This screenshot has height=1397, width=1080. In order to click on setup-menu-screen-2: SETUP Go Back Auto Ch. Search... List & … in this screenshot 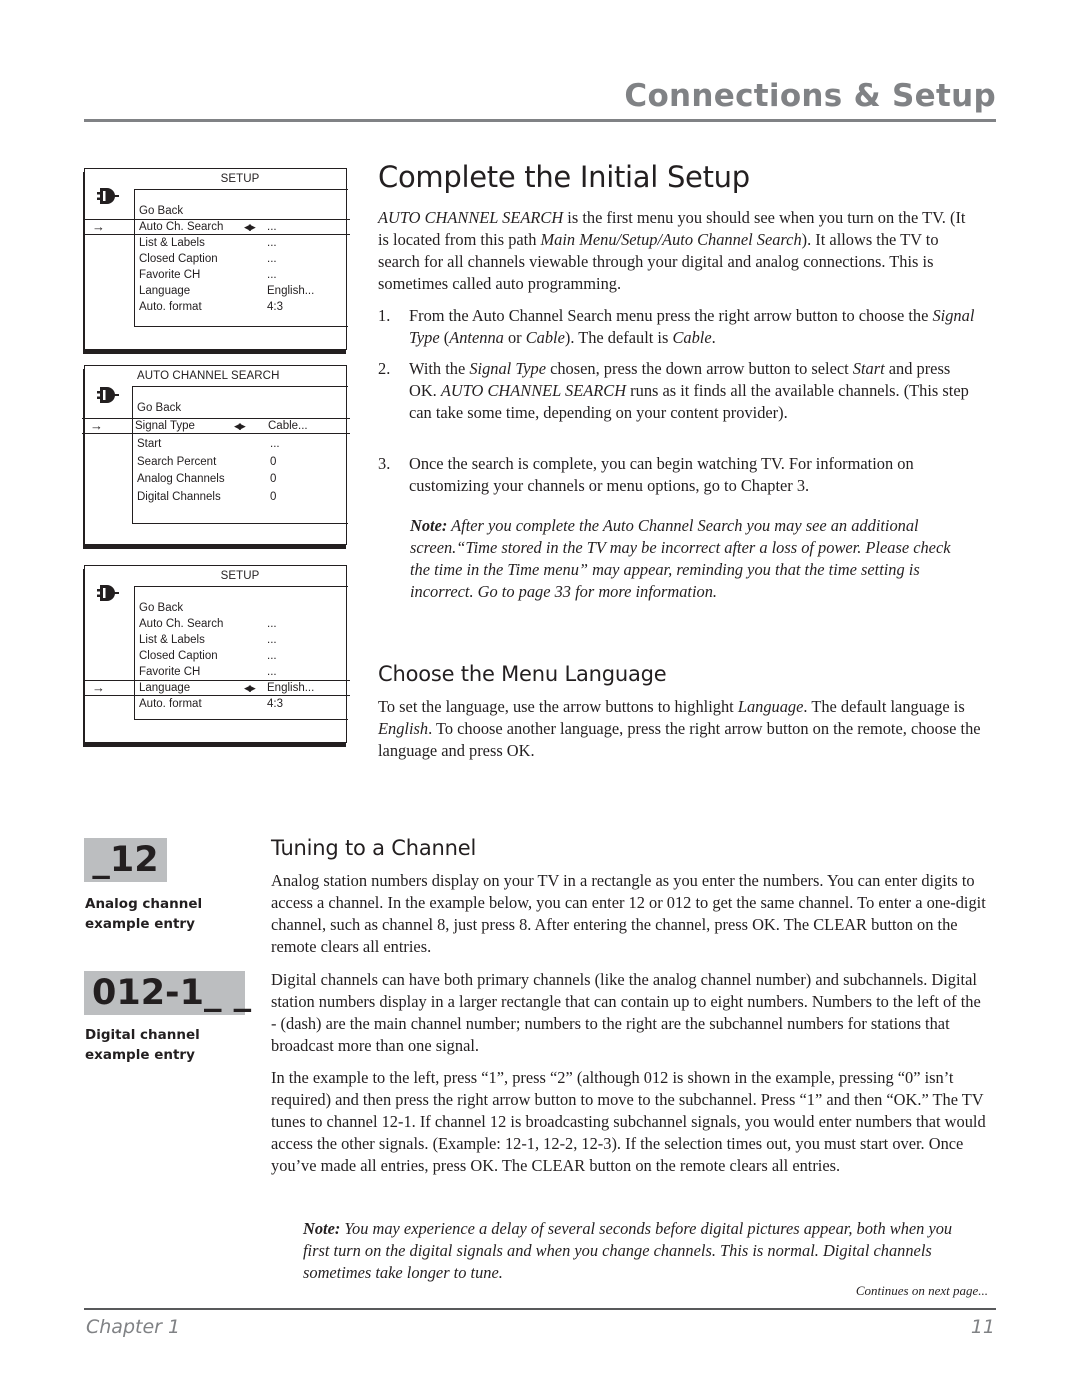, I will do `click(217, 654)`.